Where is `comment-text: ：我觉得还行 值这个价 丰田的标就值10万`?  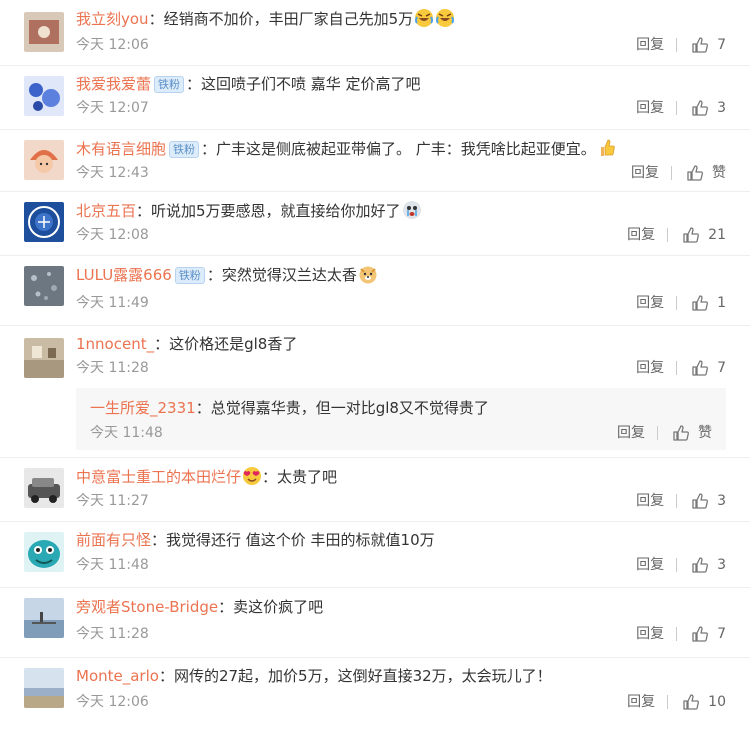 comment-text: ：我觉得还行 值这个价 丰田的标就值10万 is located at coordinates (293, 540).